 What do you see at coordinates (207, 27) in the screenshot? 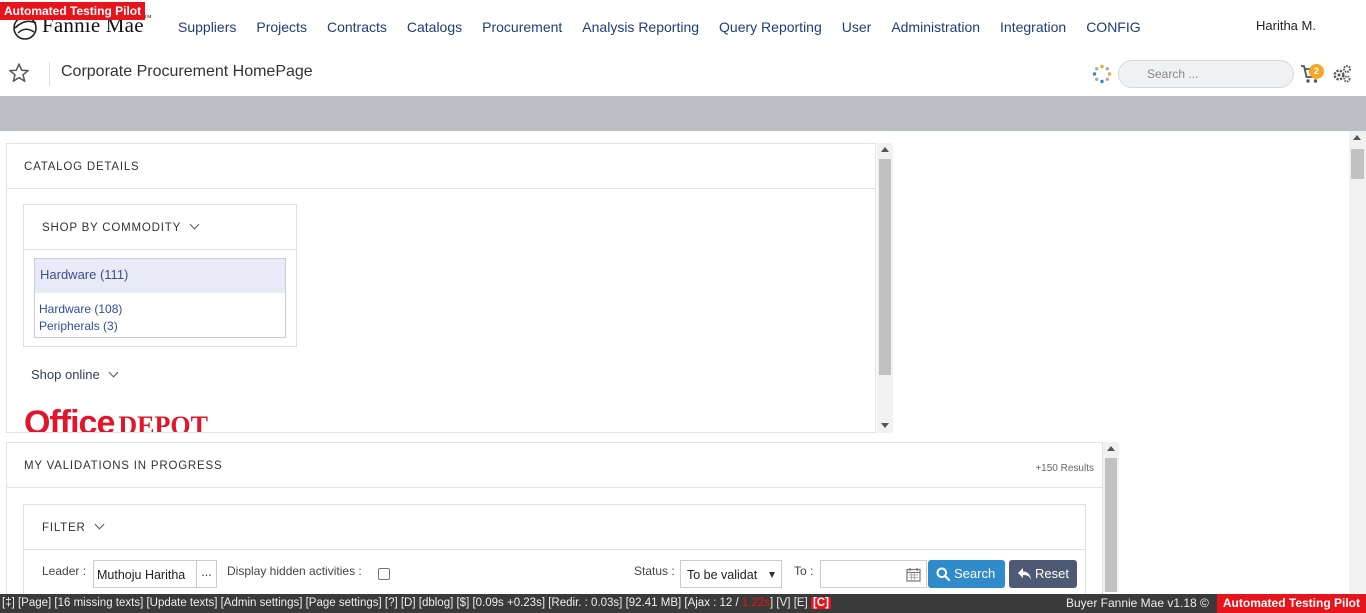
I see `nav-suppliers: Suppliers` at bounding box center [207, 27].